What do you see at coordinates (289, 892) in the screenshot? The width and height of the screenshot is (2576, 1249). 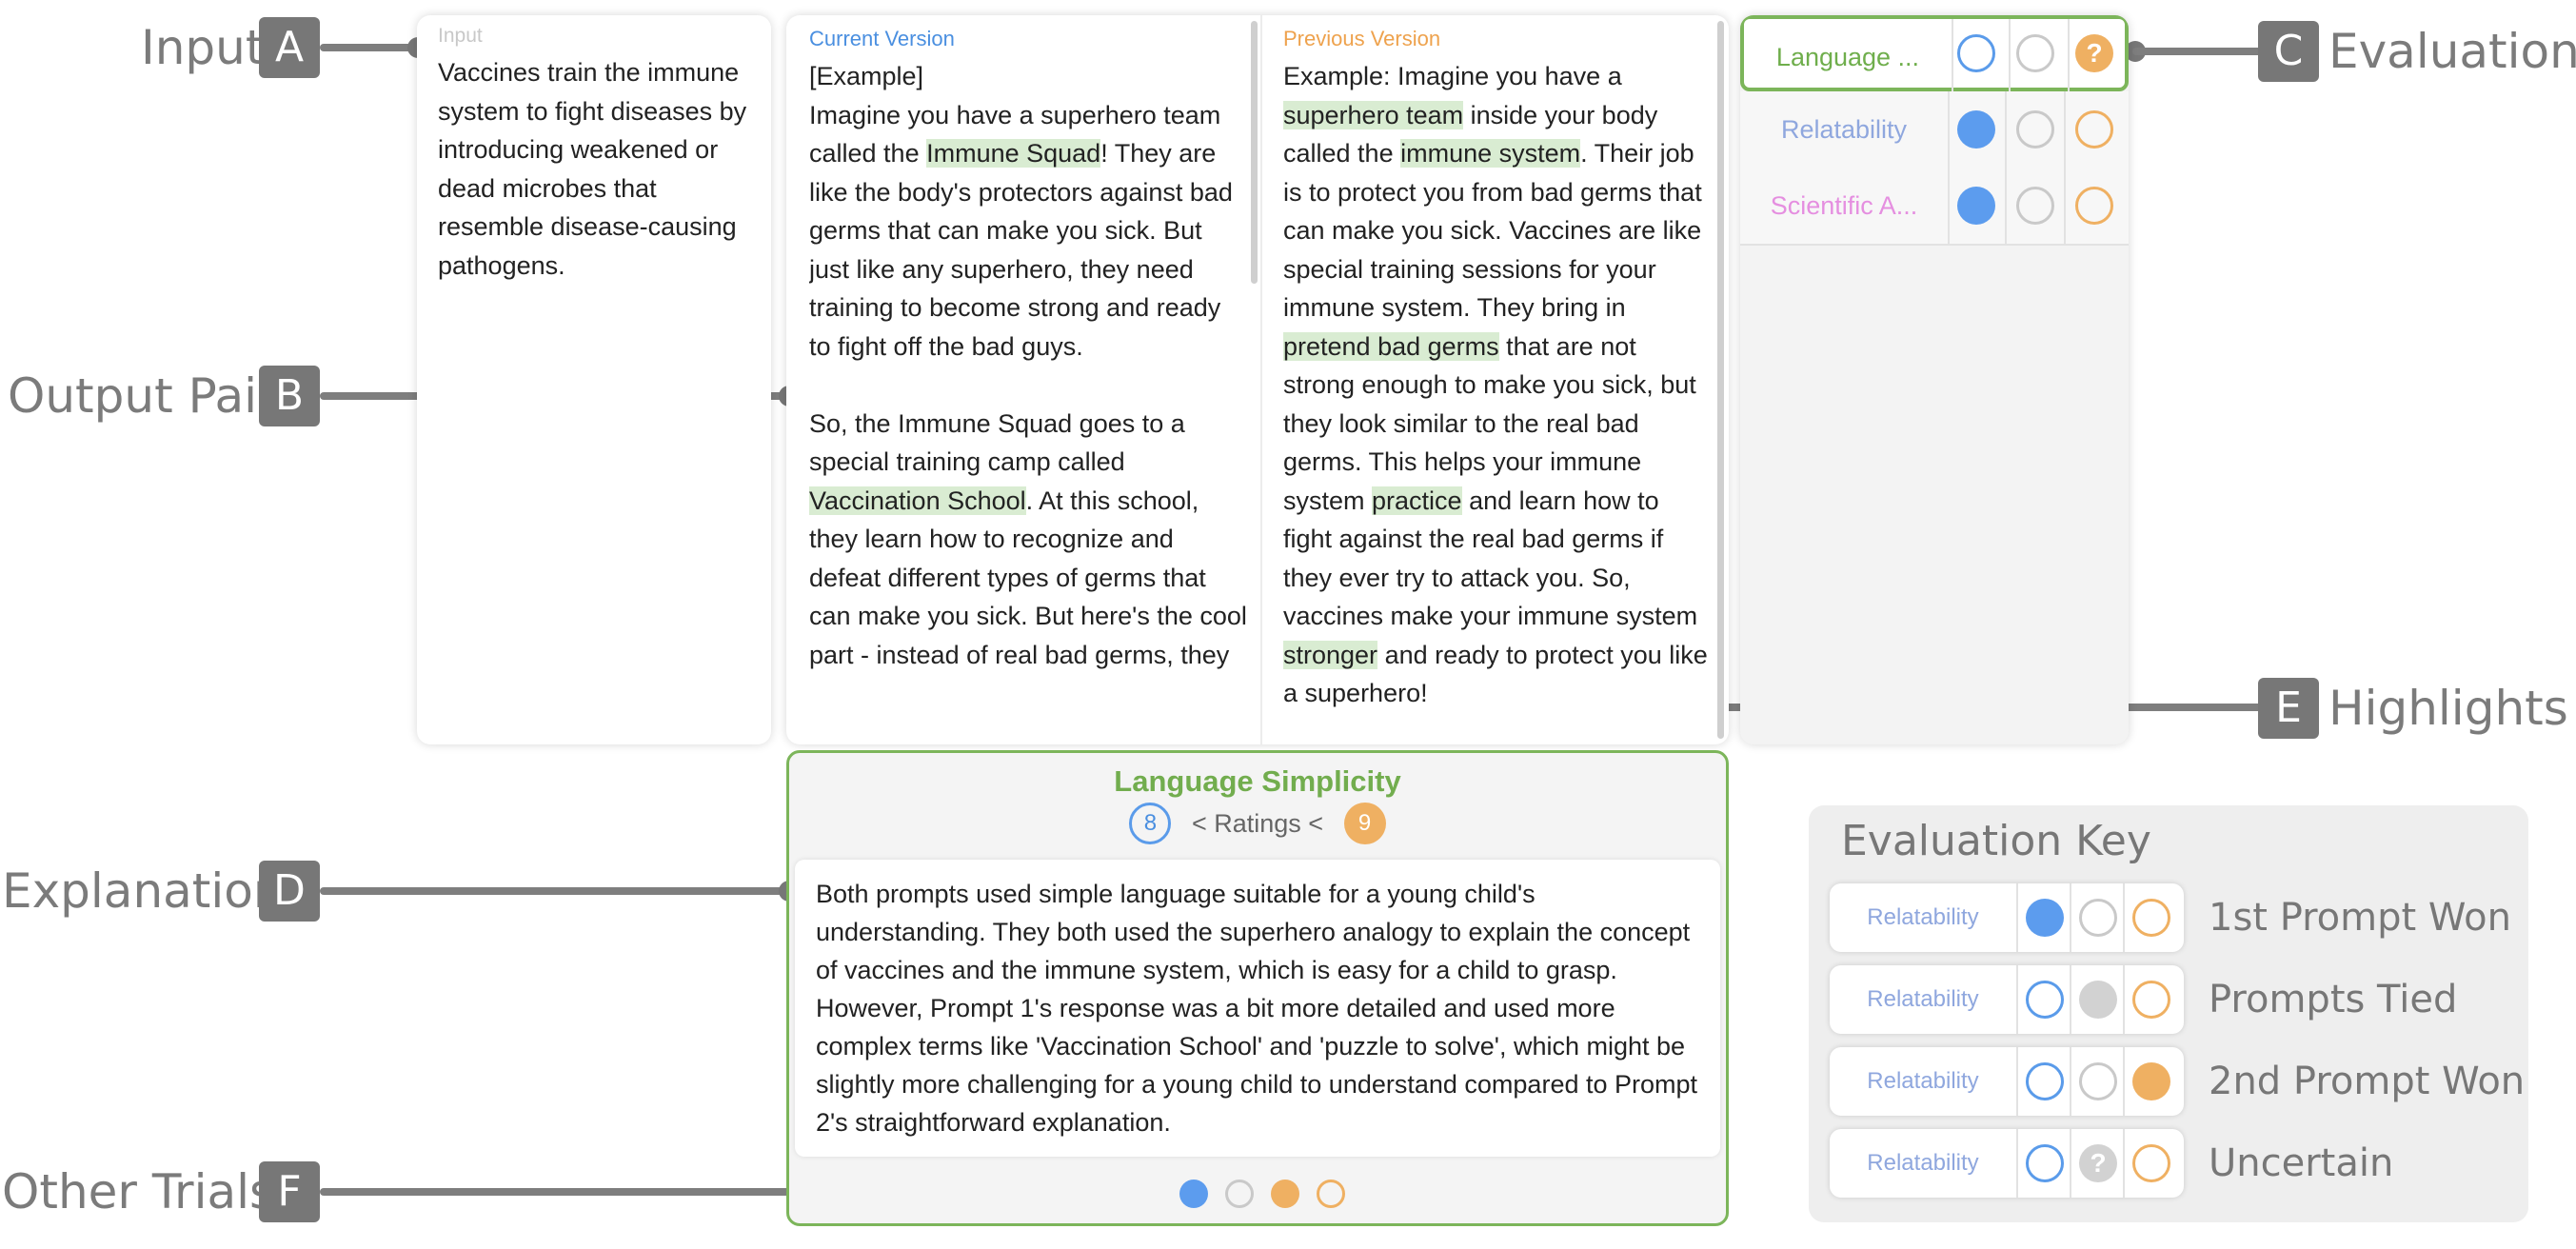 I see `annotation-explanation-badge: D` at bounding box center [289, 892].